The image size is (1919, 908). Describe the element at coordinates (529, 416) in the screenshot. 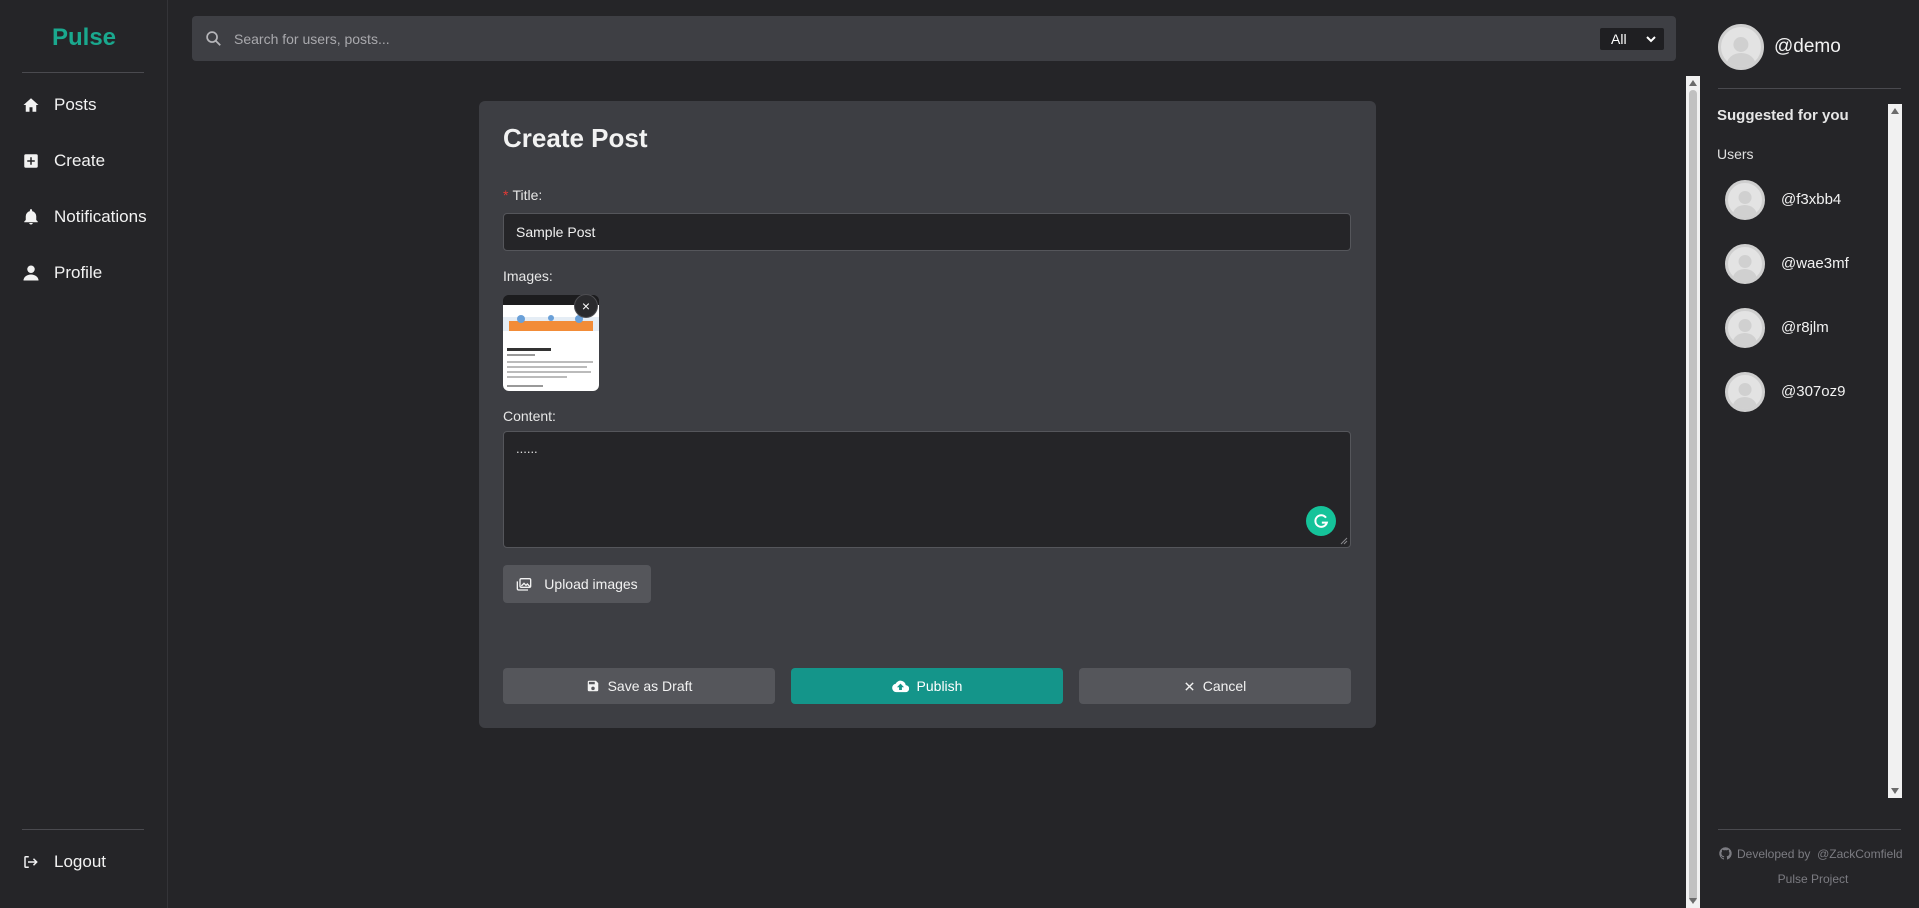

I see `content-label: Content:` at that location.